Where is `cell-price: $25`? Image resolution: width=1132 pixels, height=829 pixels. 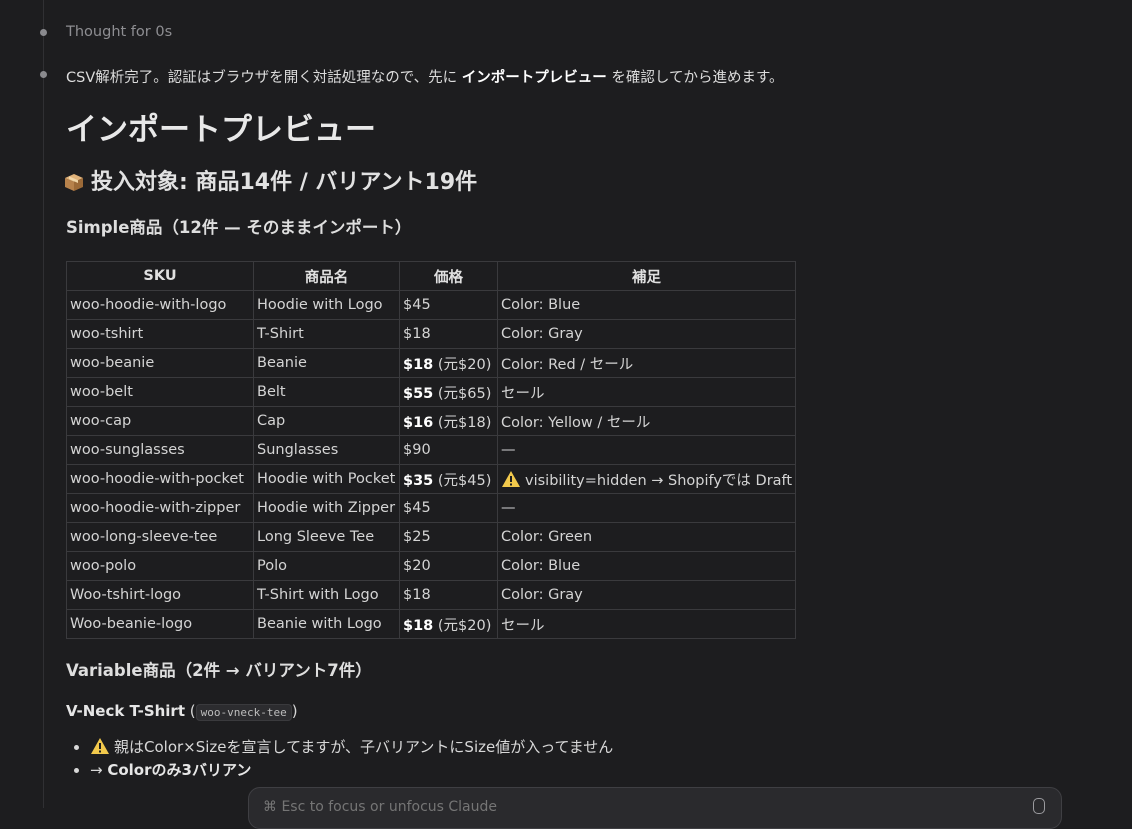 cell-price: $25 is located at coordinates (448, 537).